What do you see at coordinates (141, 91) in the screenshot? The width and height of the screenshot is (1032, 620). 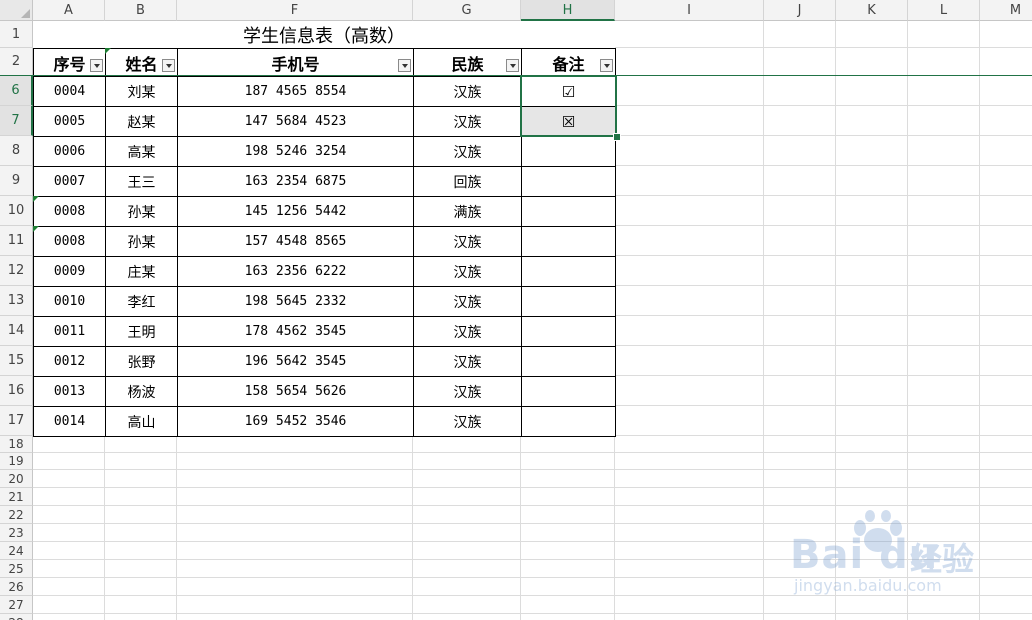 I see `cell-name: 刘某` at bounding box center [141, 91].